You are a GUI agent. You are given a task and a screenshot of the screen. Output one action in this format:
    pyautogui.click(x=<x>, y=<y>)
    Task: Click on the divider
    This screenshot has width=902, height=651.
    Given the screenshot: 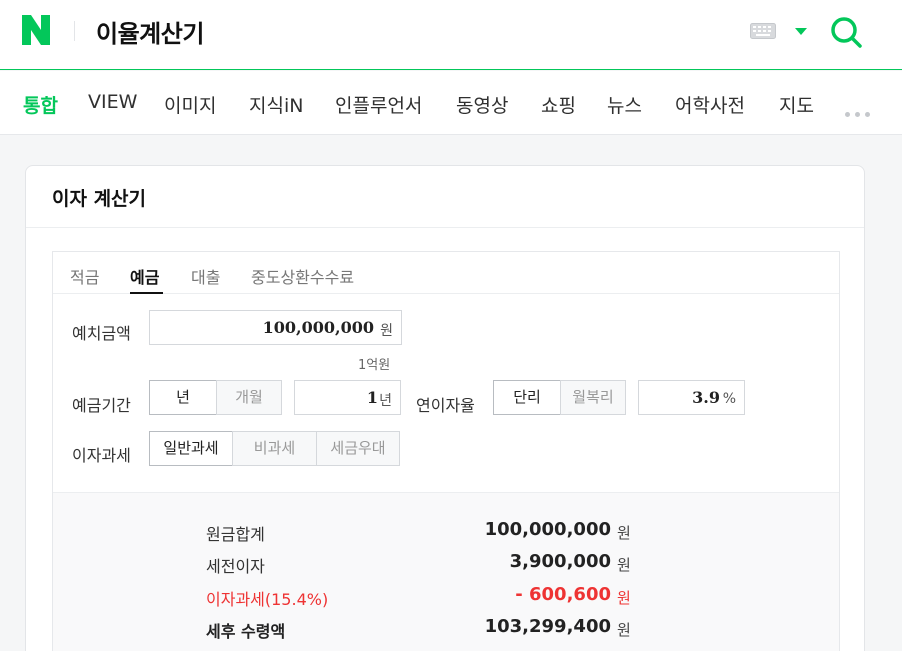 What is the action you would take?
    pyautogui.click(x=445, y=227)
    